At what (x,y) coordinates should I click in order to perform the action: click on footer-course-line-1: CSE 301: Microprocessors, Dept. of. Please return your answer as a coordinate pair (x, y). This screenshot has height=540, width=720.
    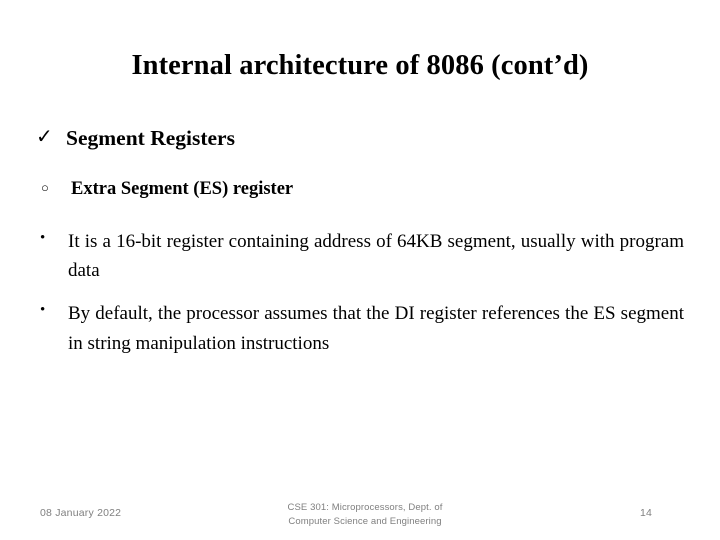
    Looking at the image, I should click on (365, 507).